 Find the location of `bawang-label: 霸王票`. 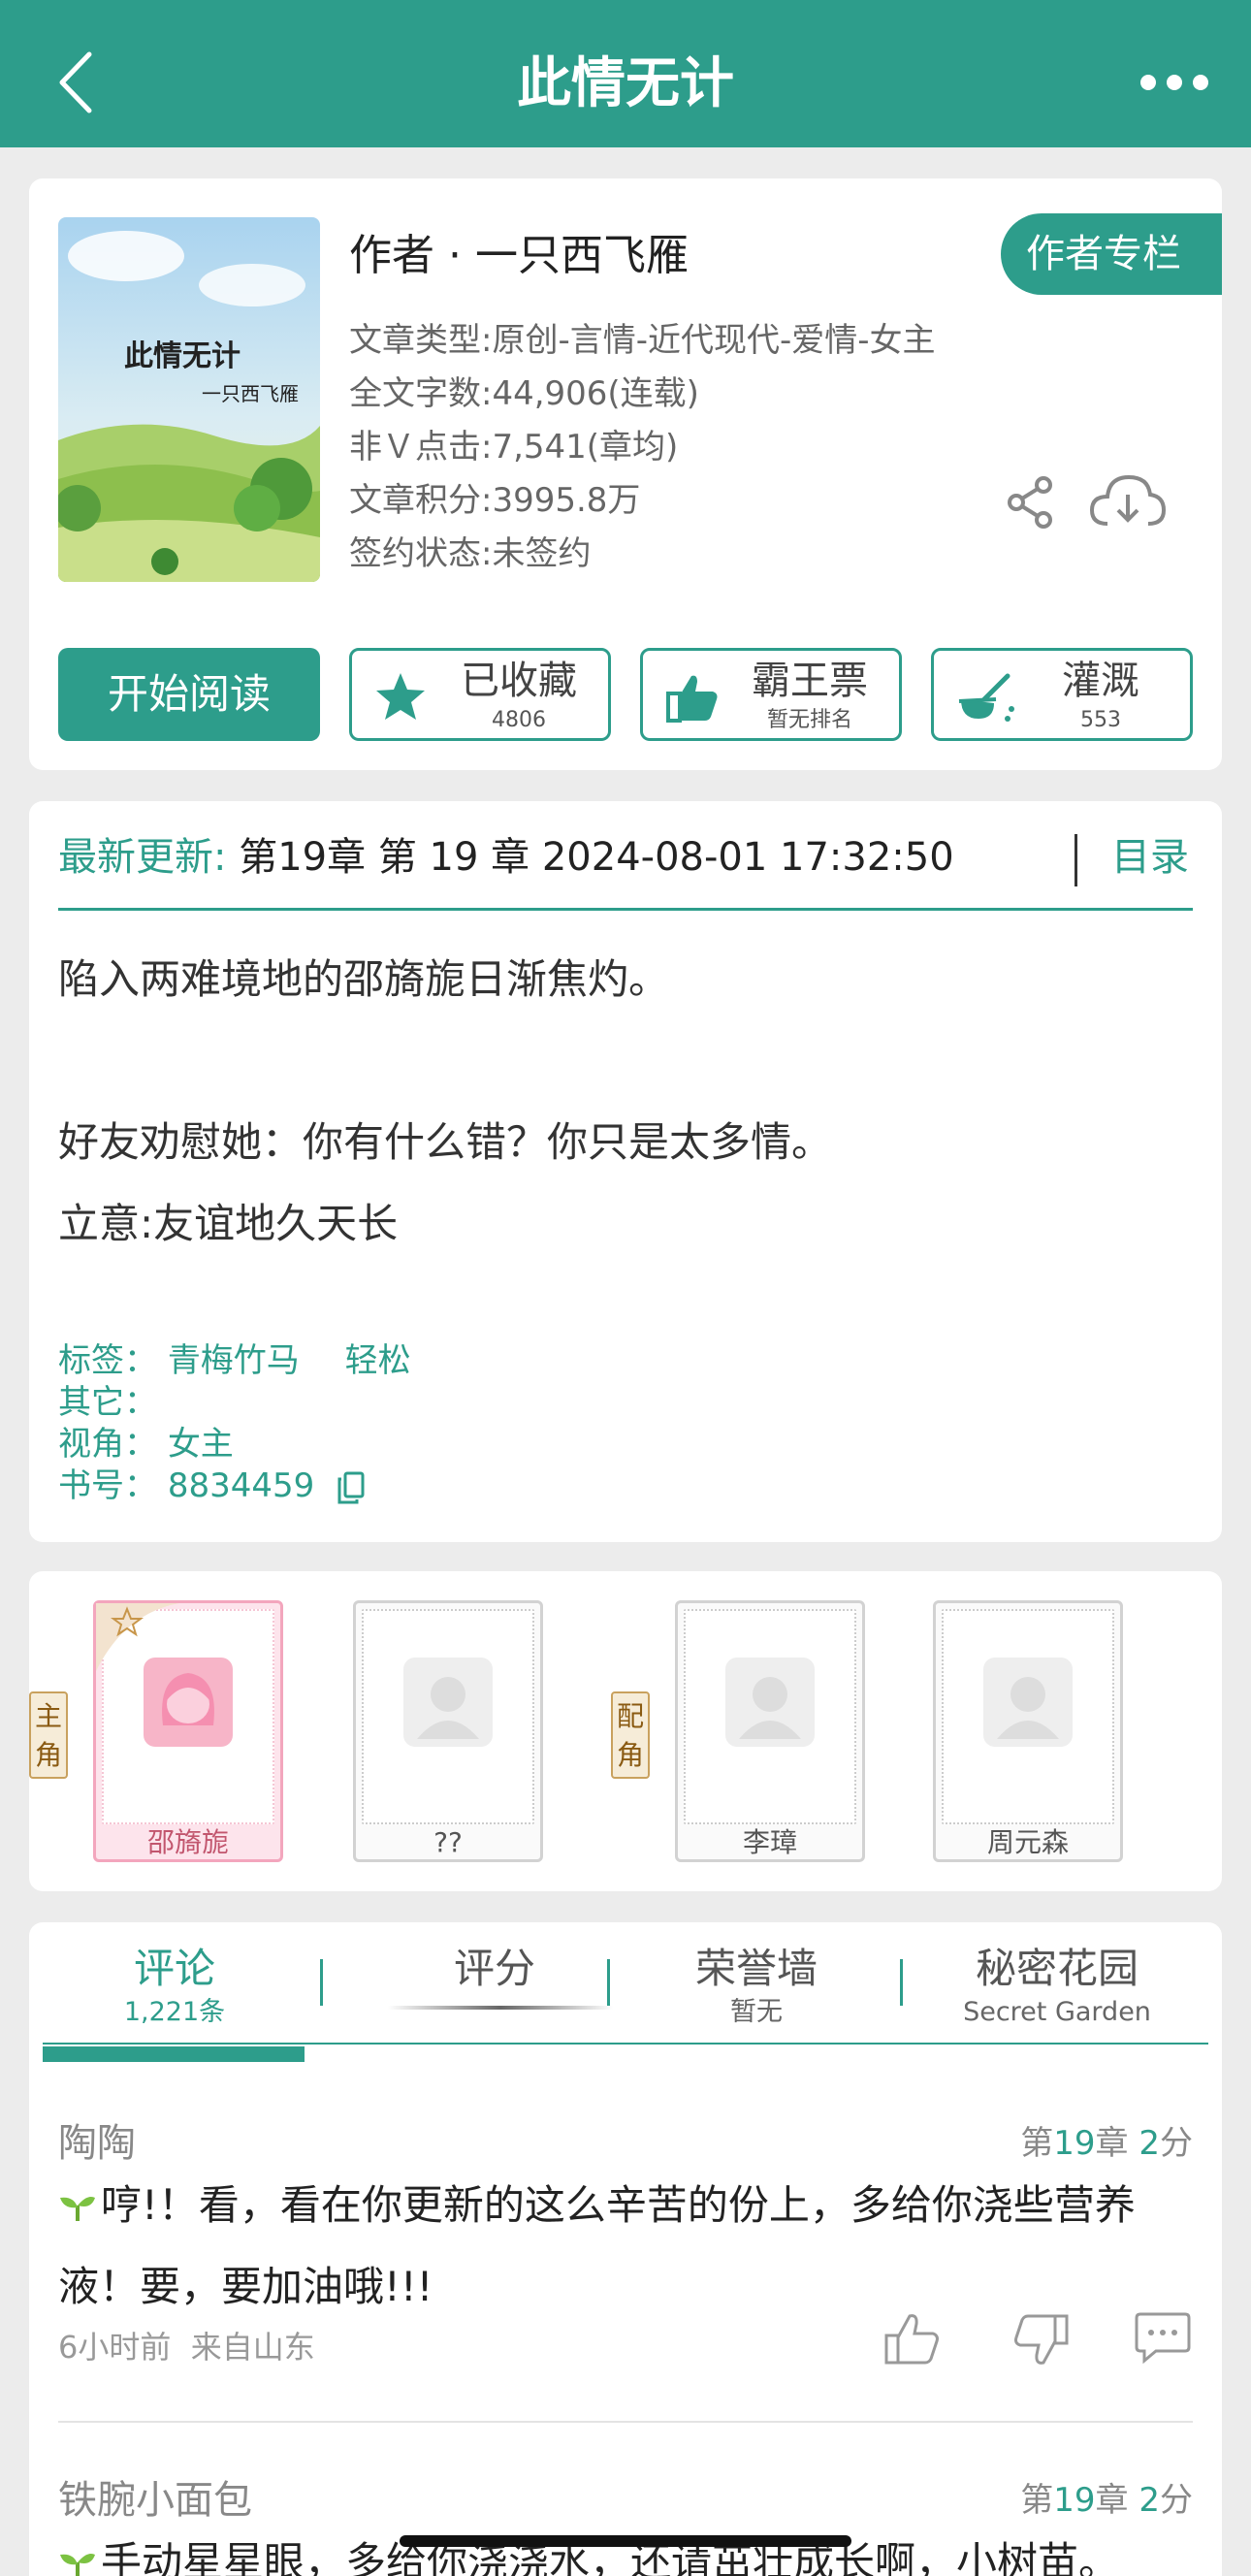

bawang-label: 霸王票 is located at coordinates (810, 681).